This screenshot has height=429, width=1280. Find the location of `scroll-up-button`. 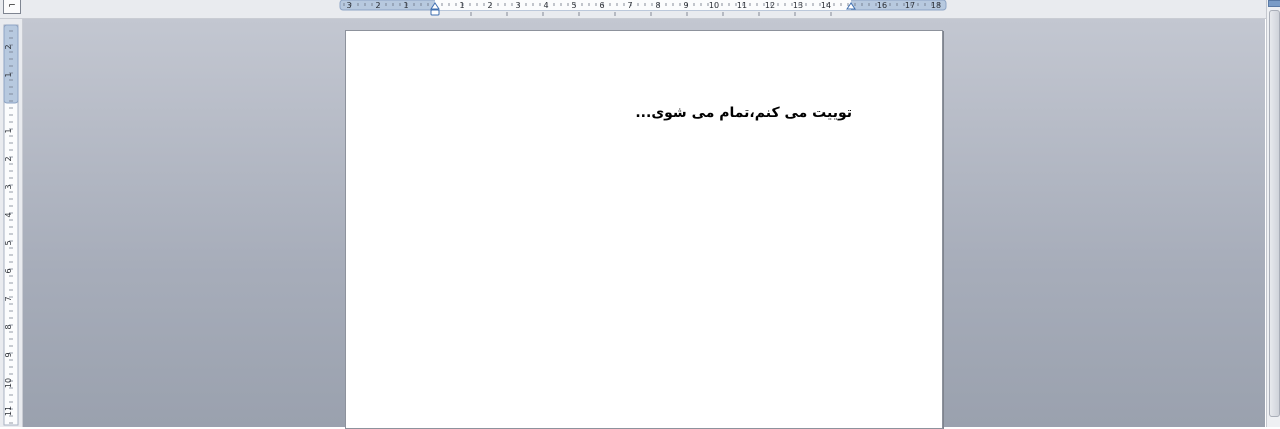

scroll-up-button is located at coordinates (1274, 3).